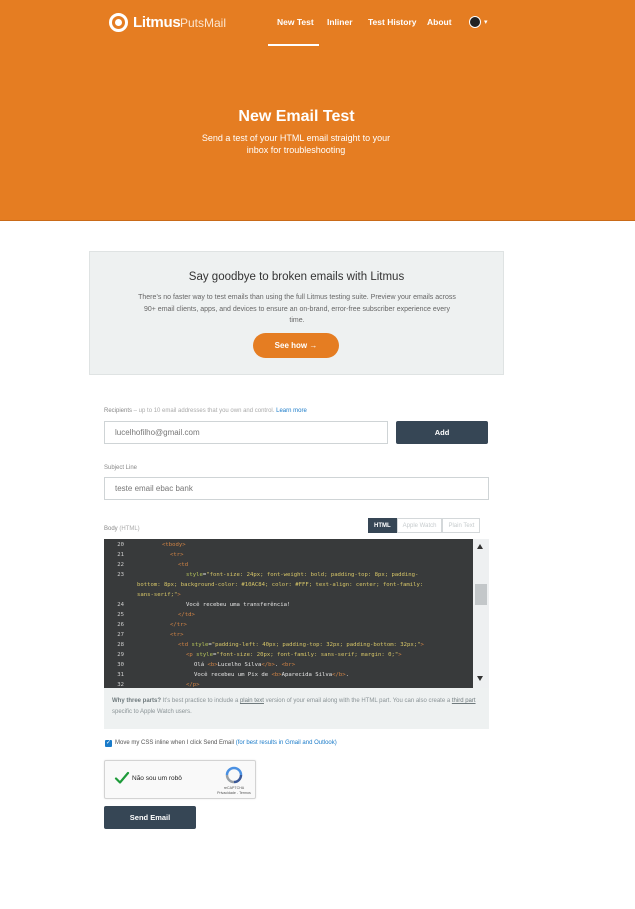 The image size is (635, 909). Describe the element at coordinates (120, 545) in the screenshot. I see `line-number: 20` at that location.